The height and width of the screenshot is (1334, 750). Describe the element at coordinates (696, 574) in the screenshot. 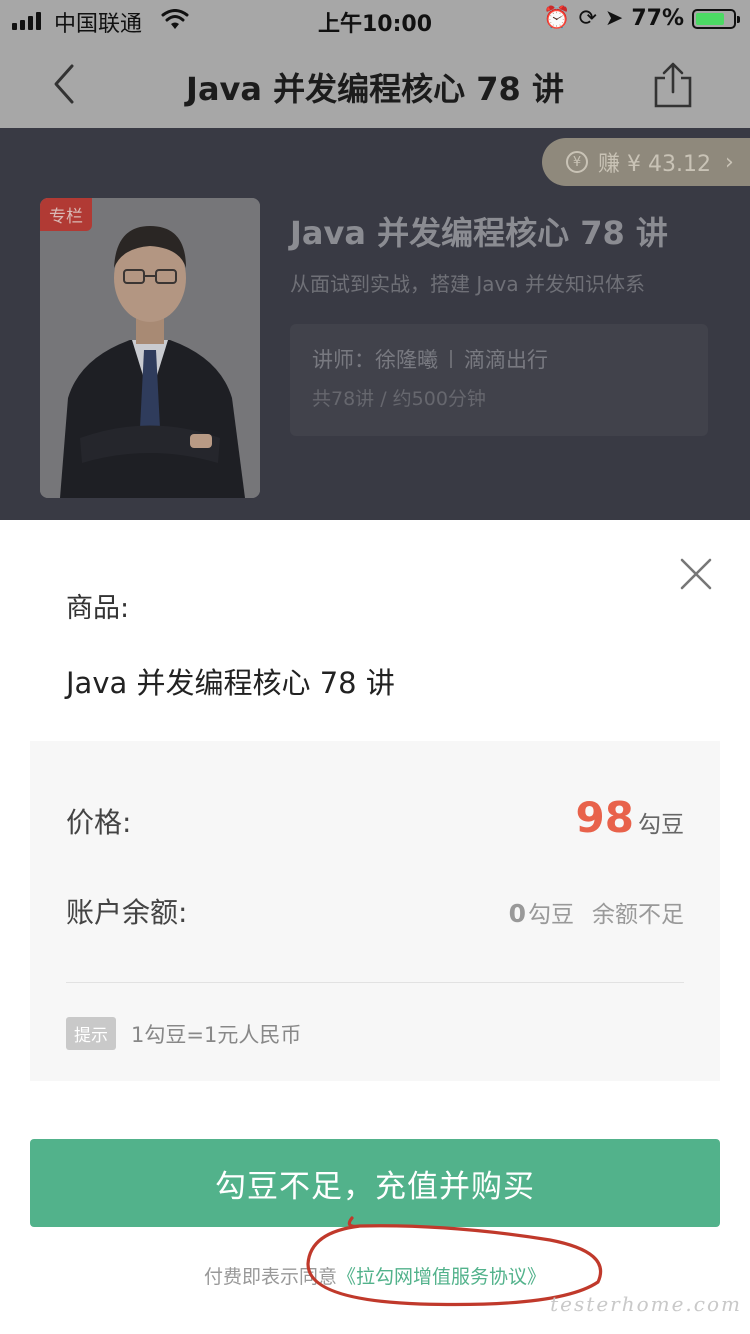

I see `close-icon` at that location.